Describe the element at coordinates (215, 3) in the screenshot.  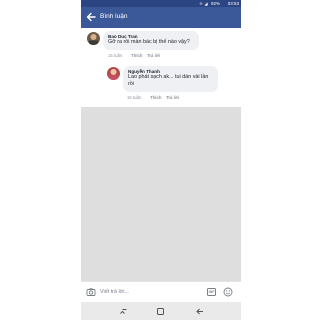
I see `battery-level: 92%` at that location.